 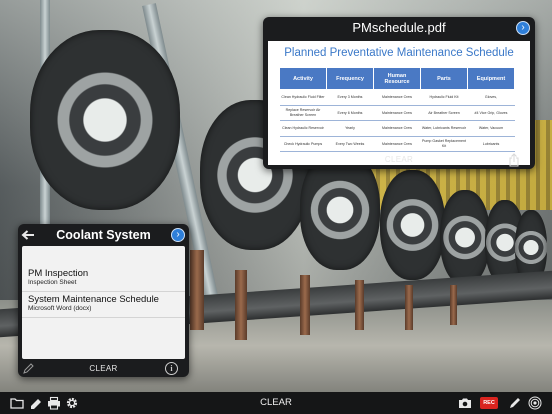 I want to click on share-icon, so click(x=514, y=160).